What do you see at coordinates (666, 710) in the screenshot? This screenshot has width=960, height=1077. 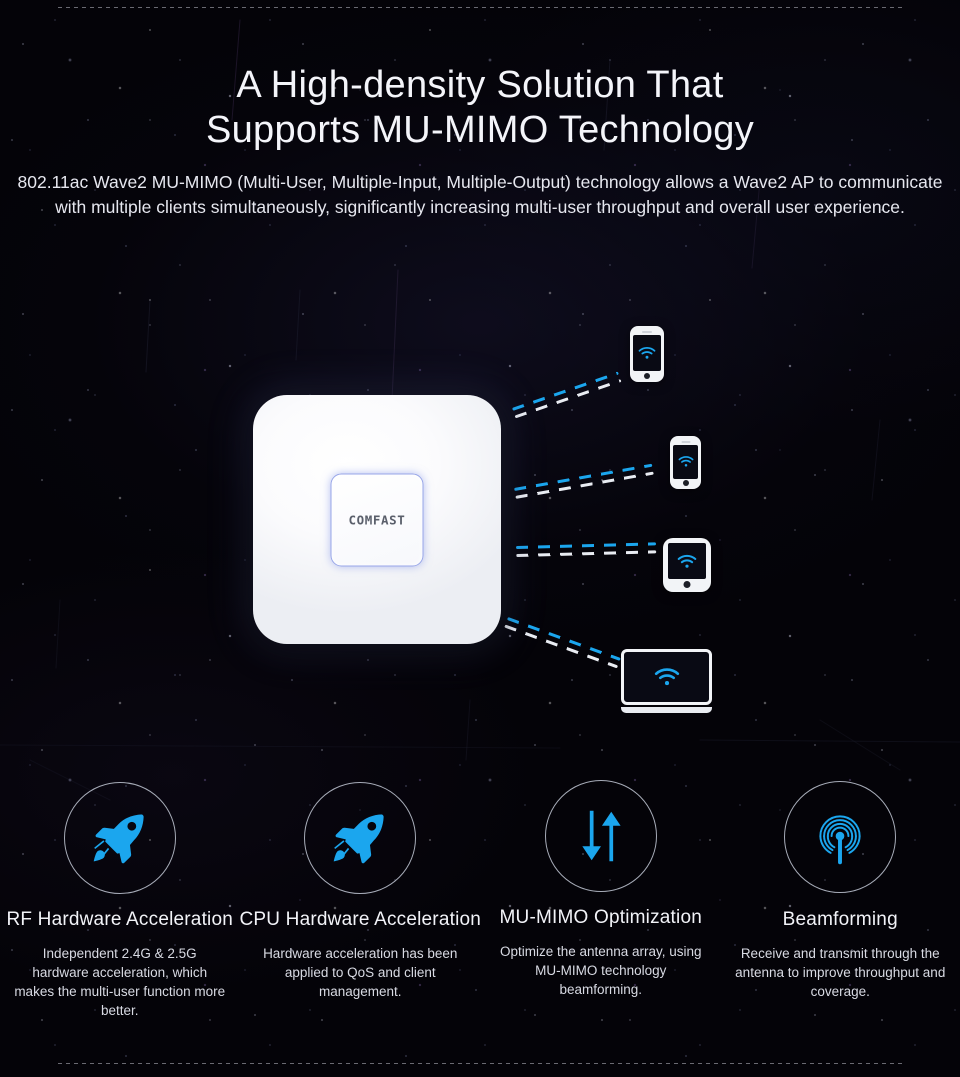 I see `laptop-base` at bounding box center [666, 710].